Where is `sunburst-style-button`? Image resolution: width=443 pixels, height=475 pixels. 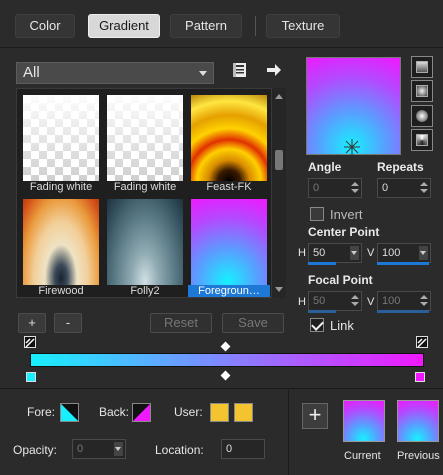 sunburst-style-button is located at coordinates (422, 116).